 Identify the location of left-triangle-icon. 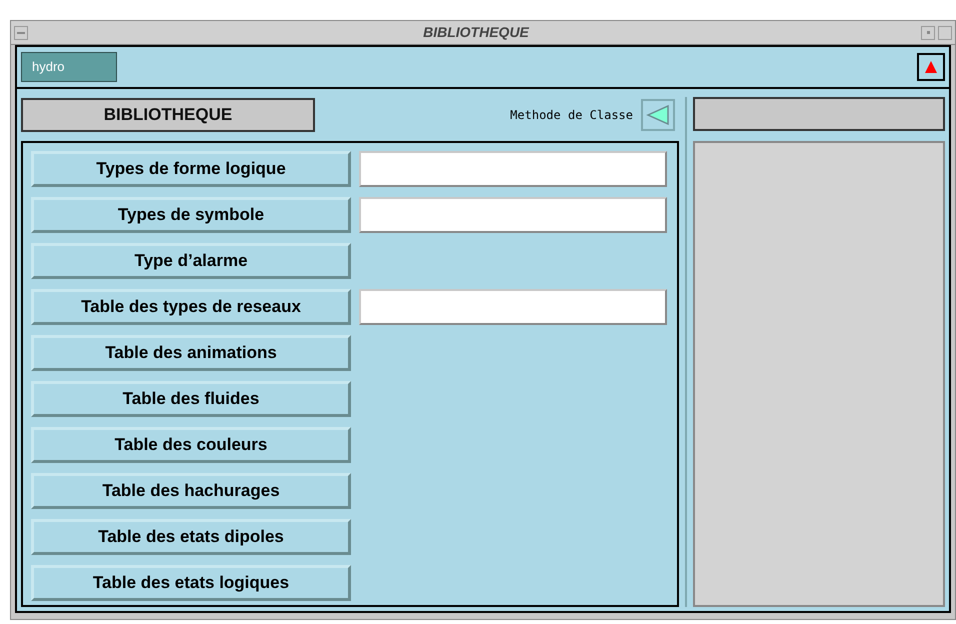
(658, 115).